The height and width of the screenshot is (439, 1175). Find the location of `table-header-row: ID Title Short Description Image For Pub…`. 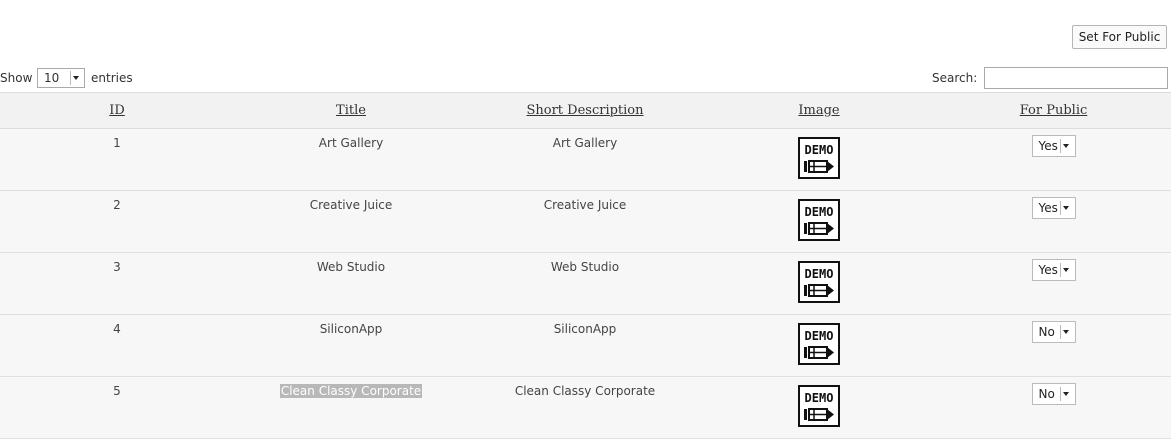

table-header-row: ID Title Short Description Image For Pub… is located at coordinates (585, 110).